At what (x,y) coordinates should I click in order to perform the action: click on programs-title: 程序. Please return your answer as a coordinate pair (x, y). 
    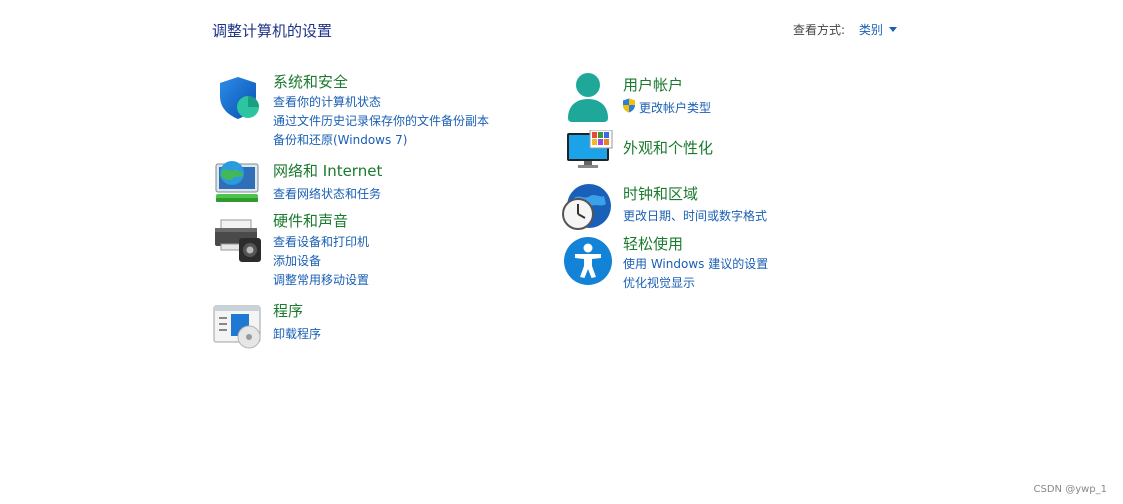
    Looking at the image, I should click on (288, 310).